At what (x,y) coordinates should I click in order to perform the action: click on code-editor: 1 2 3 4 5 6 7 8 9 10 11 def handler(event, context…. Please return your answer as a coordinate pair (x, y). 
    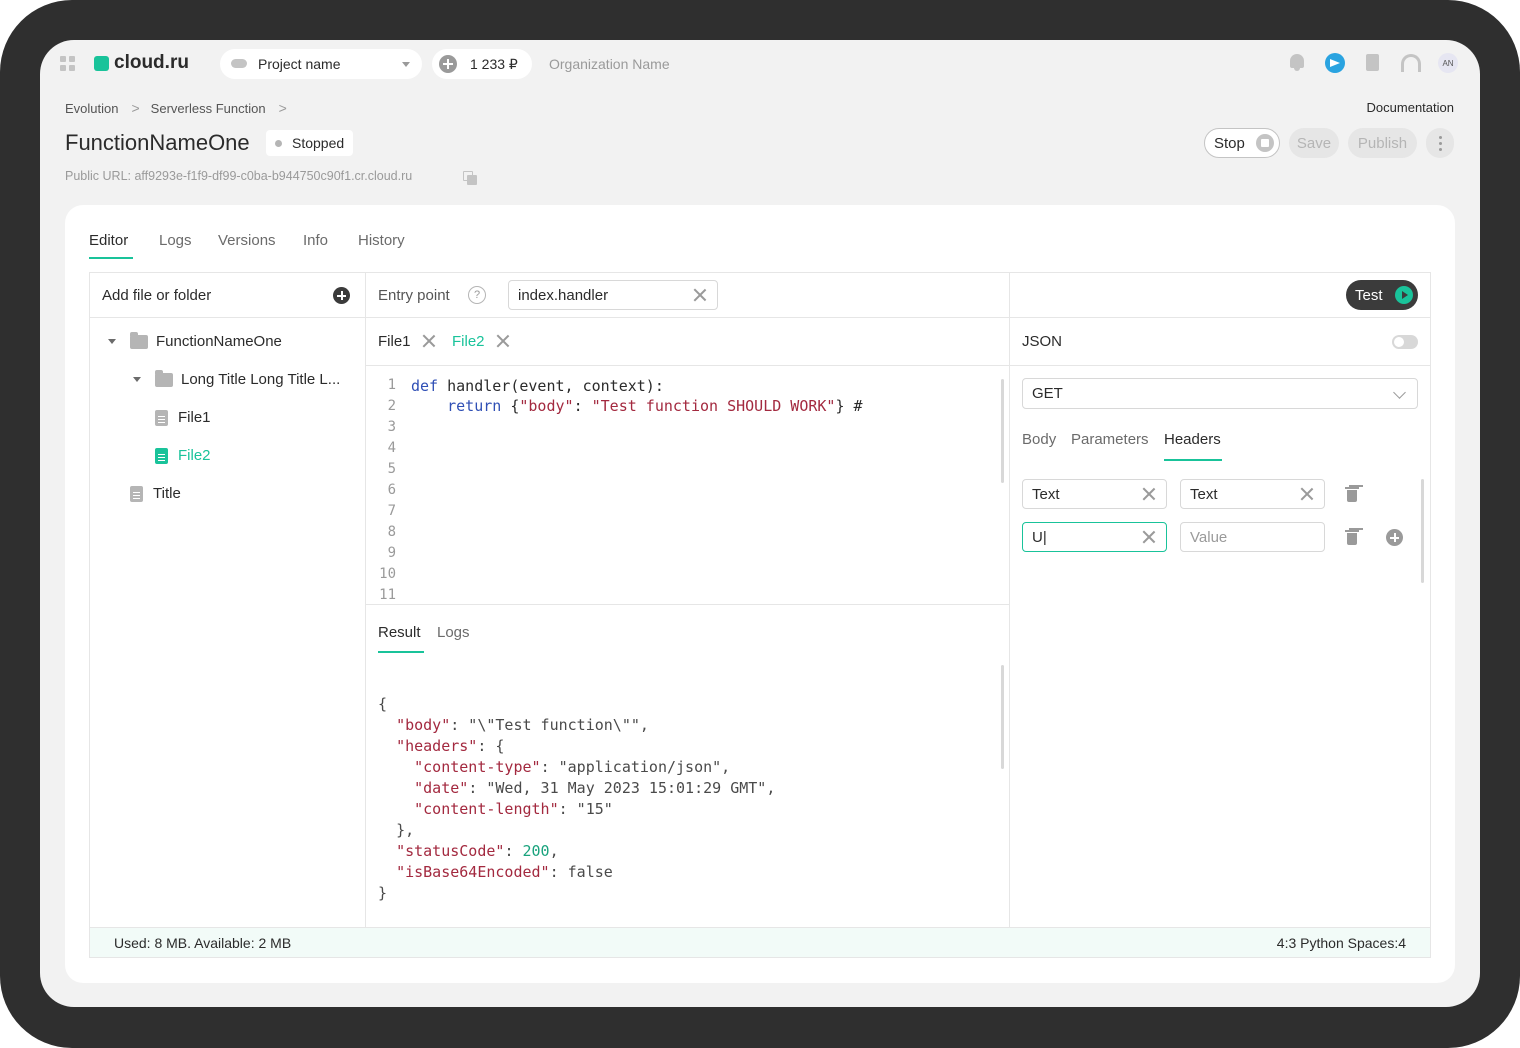
    Looking at the image, I should click on (688, 486).